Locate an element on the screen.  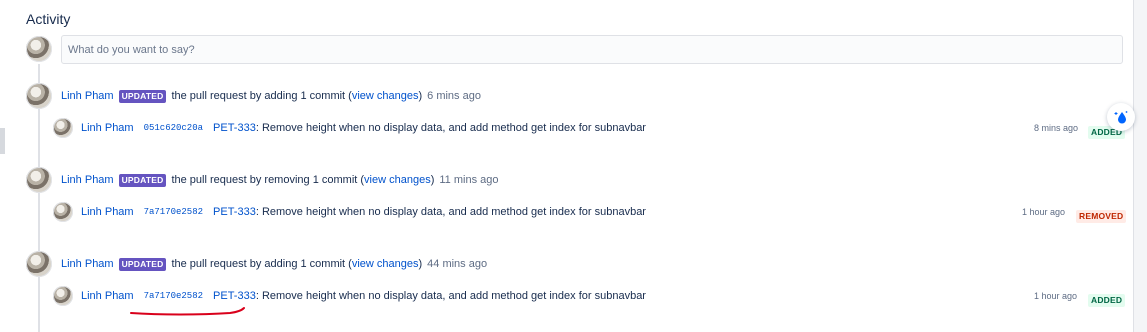
red-underline-annotation is located at coordinates (187, 311).